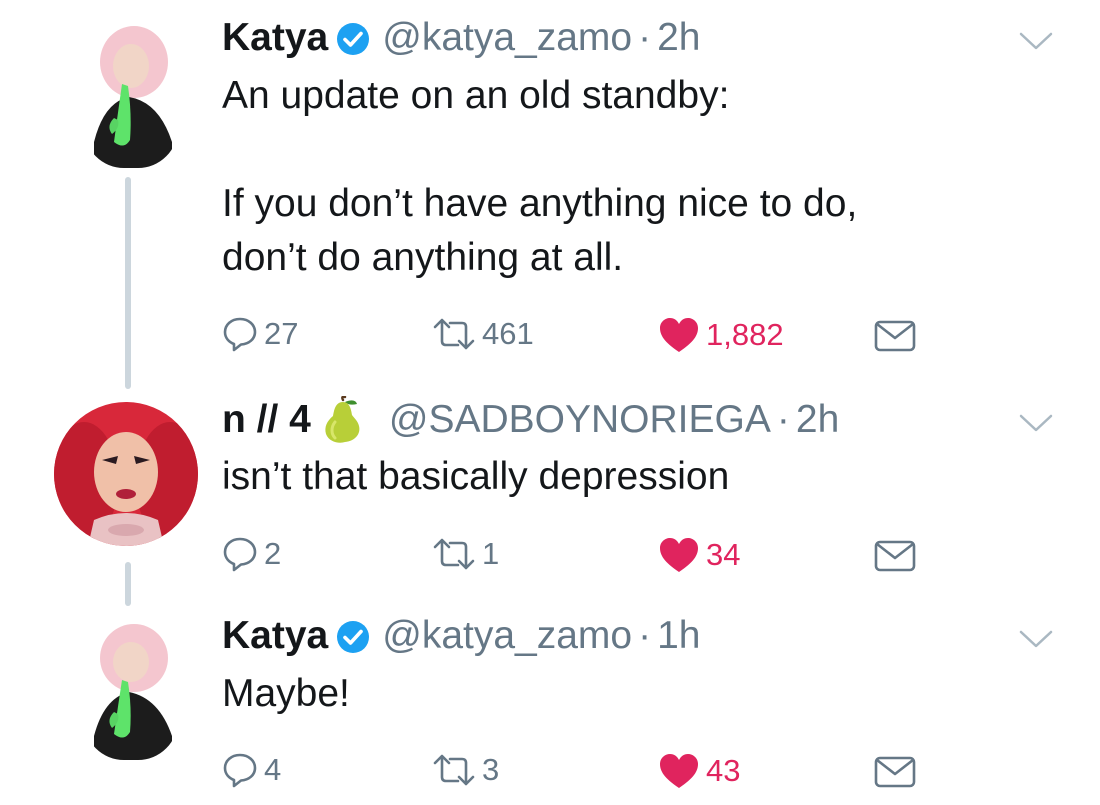 The width and height of the screenshot is (1100, 805). What do you see at coordinates (508, 333) in the screenshot?
I see `retweet-count: 461` at bounding box center [508, 333].